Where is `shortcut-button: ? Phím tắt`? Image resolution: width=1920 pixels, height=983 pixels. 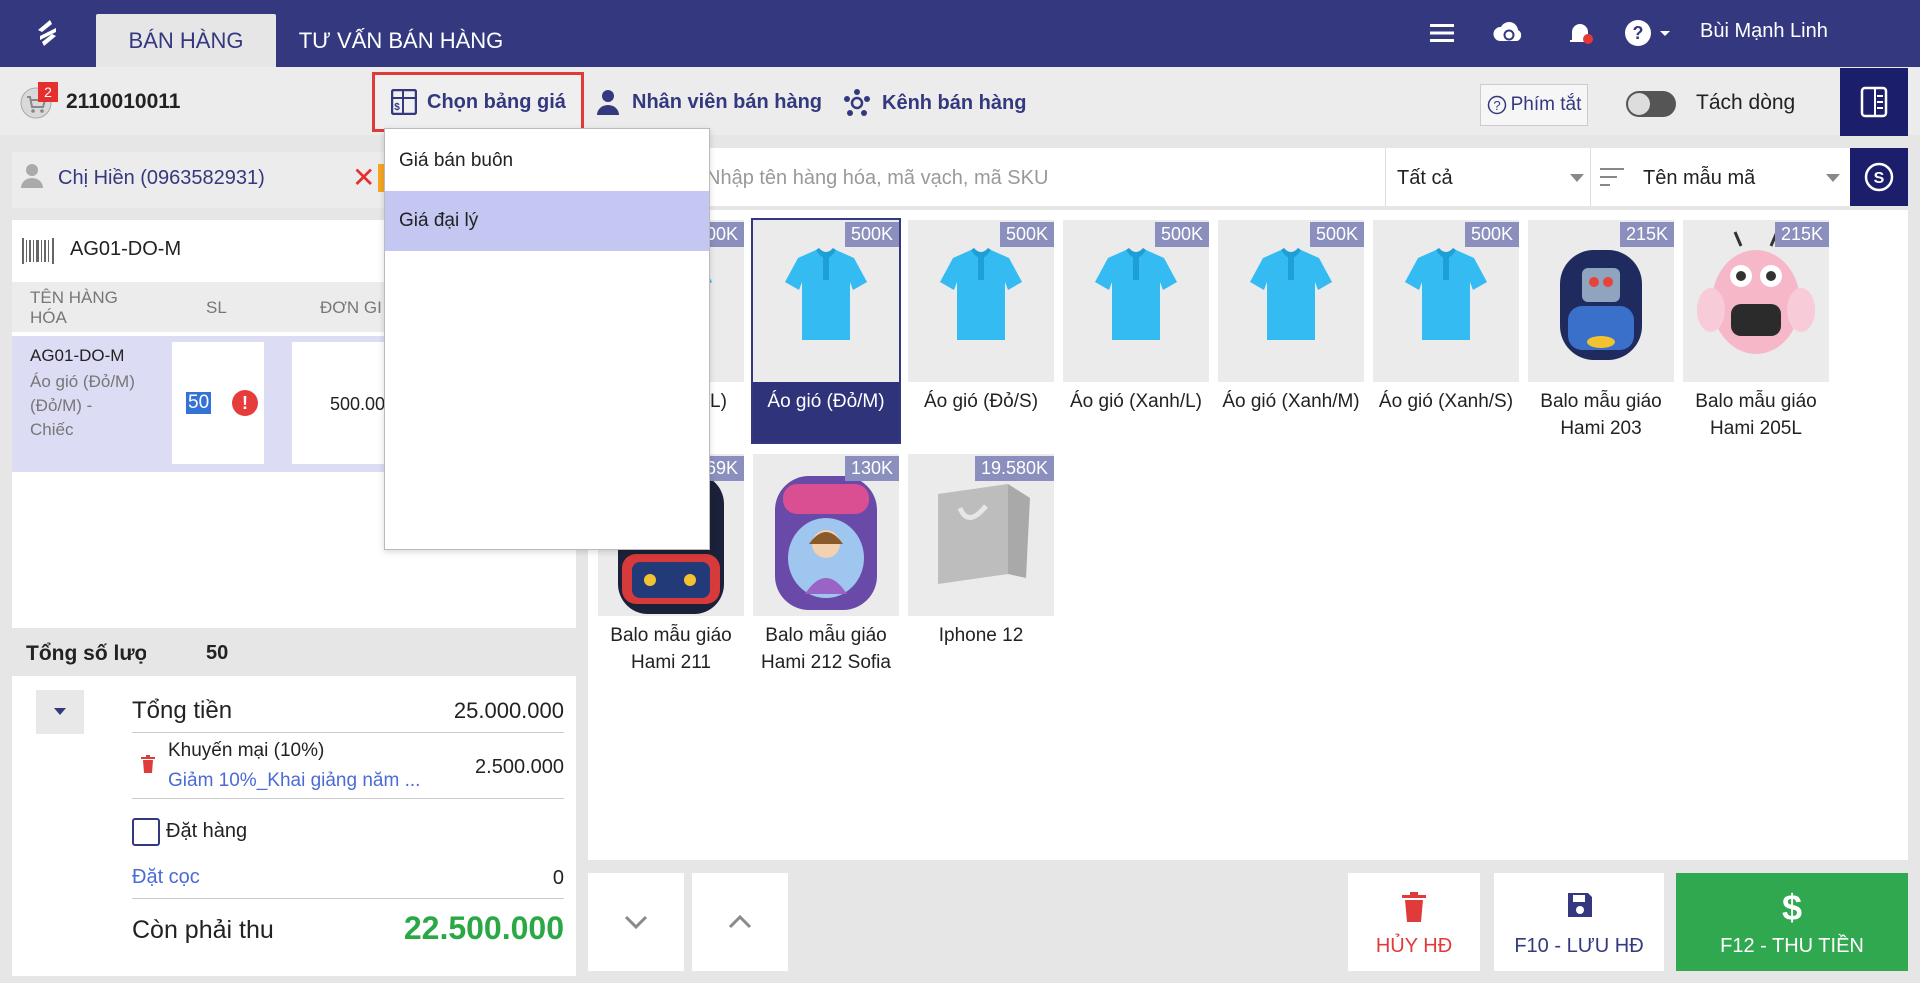 shortcut-button: ? Phím tắt is located at coordinates (1534, 105).